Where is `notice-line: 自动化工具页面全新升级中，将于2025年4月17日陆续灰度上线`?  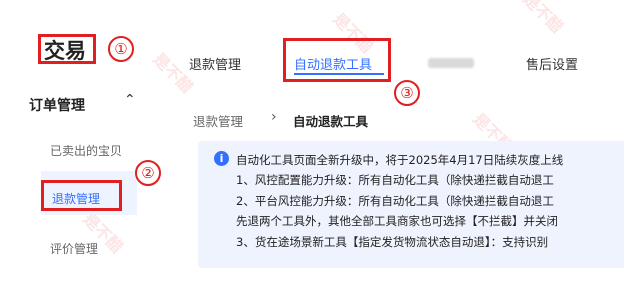 notice-line: 自动化工具页面全新升级中，将于2025年4月17日陆续灰度上线 is located at coordinates (400, 160).